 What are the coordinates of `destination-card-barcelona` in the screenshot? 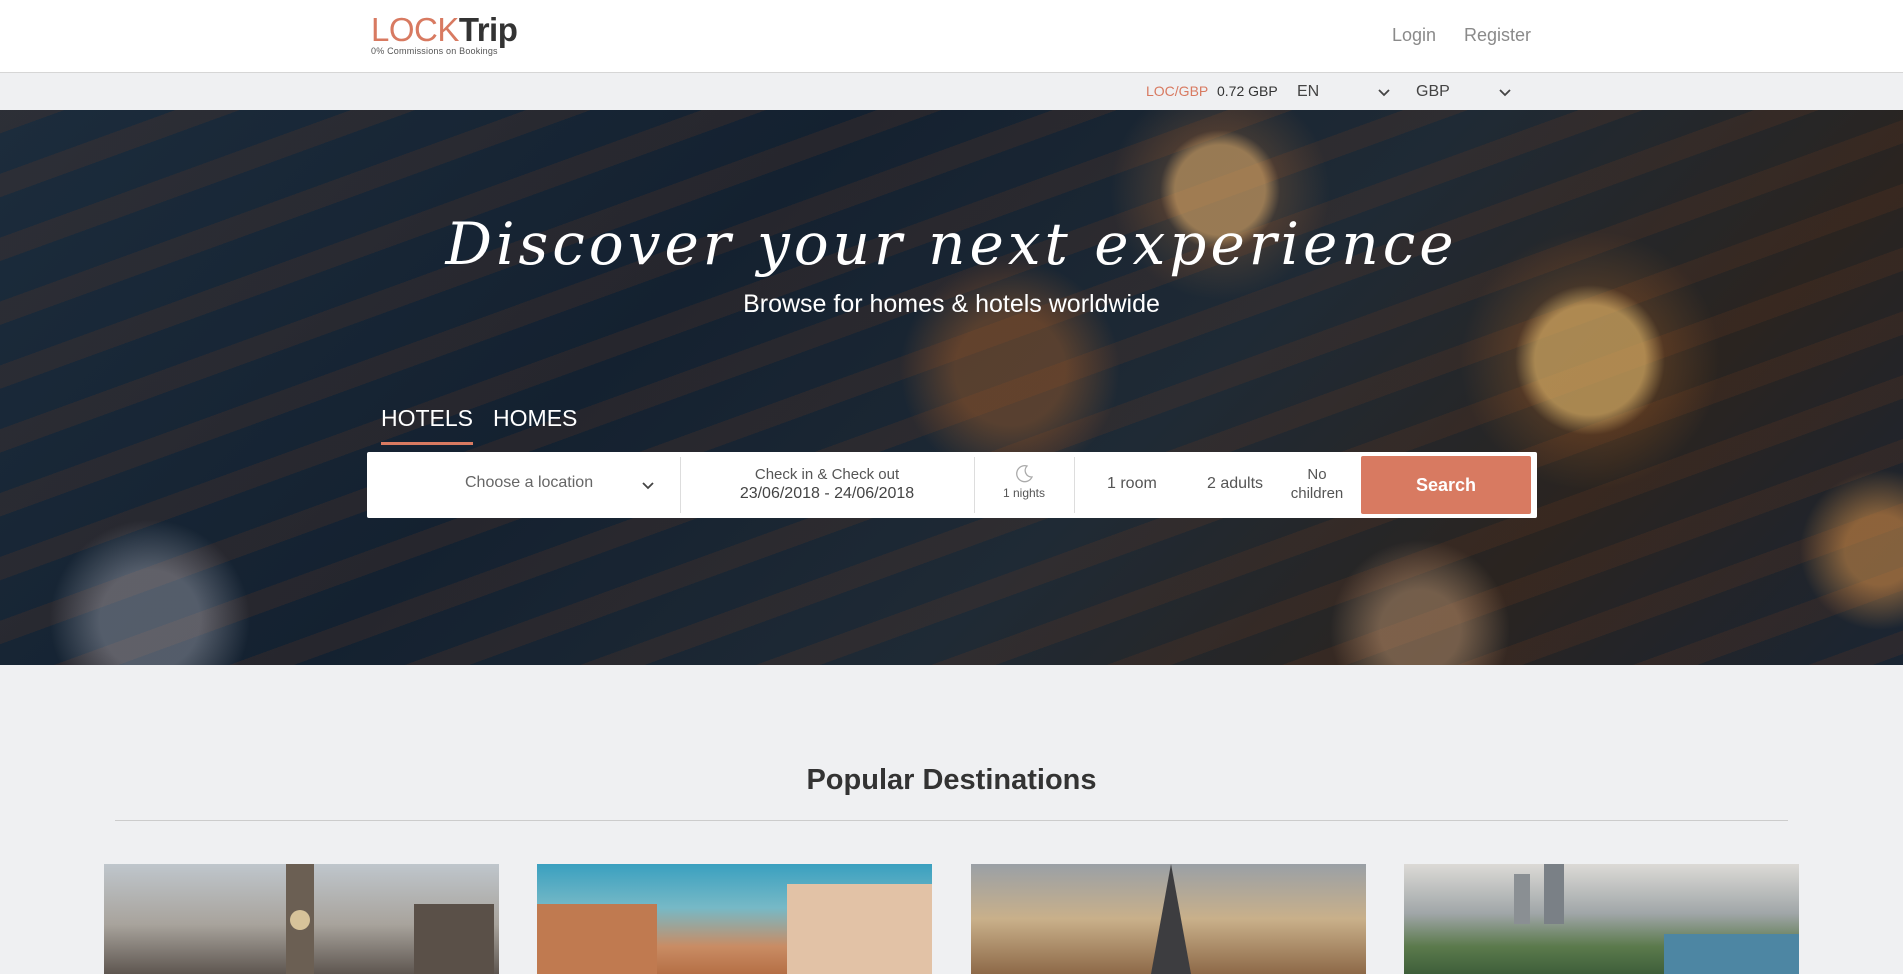 It's located at (734, 919).